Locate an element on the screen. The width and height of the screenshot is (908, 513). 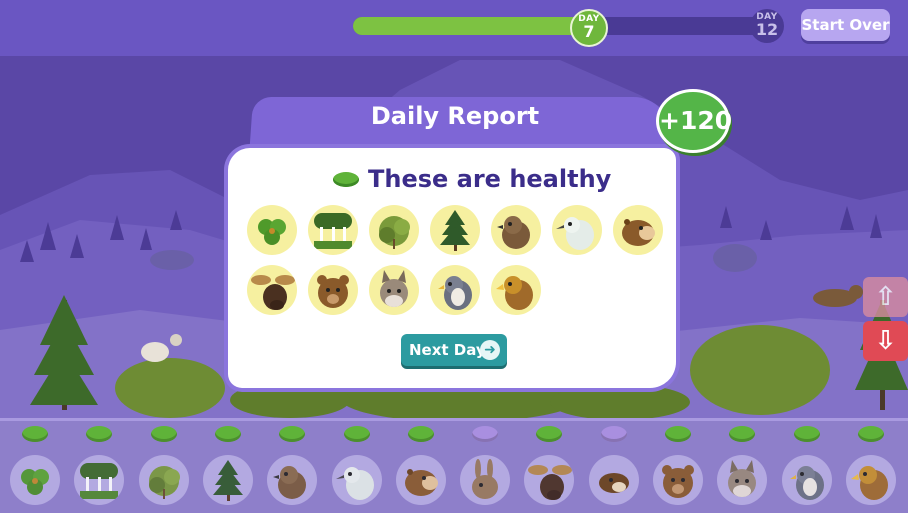
final-day-marker: DAY 12 is located at coordinates (767, 26).